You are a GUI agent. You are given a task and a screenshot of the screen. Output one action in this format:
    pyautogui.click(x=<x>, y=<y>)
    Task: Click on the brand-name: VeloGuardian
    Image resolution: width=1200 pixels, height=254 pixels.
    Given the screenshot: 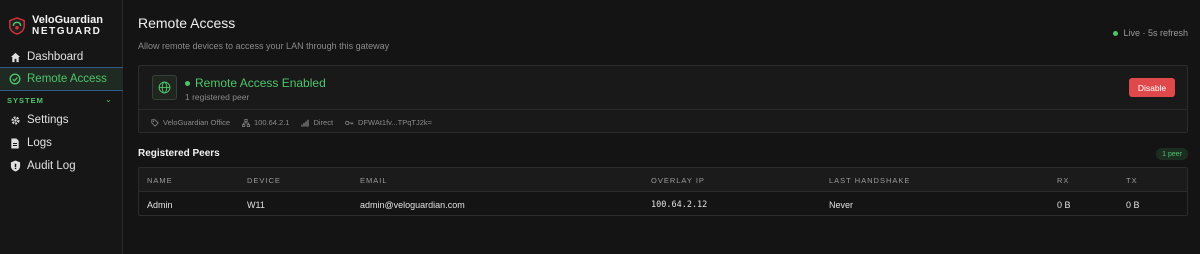 What is the action you would take?
    pyautogui.click(x=67, y=20)
    